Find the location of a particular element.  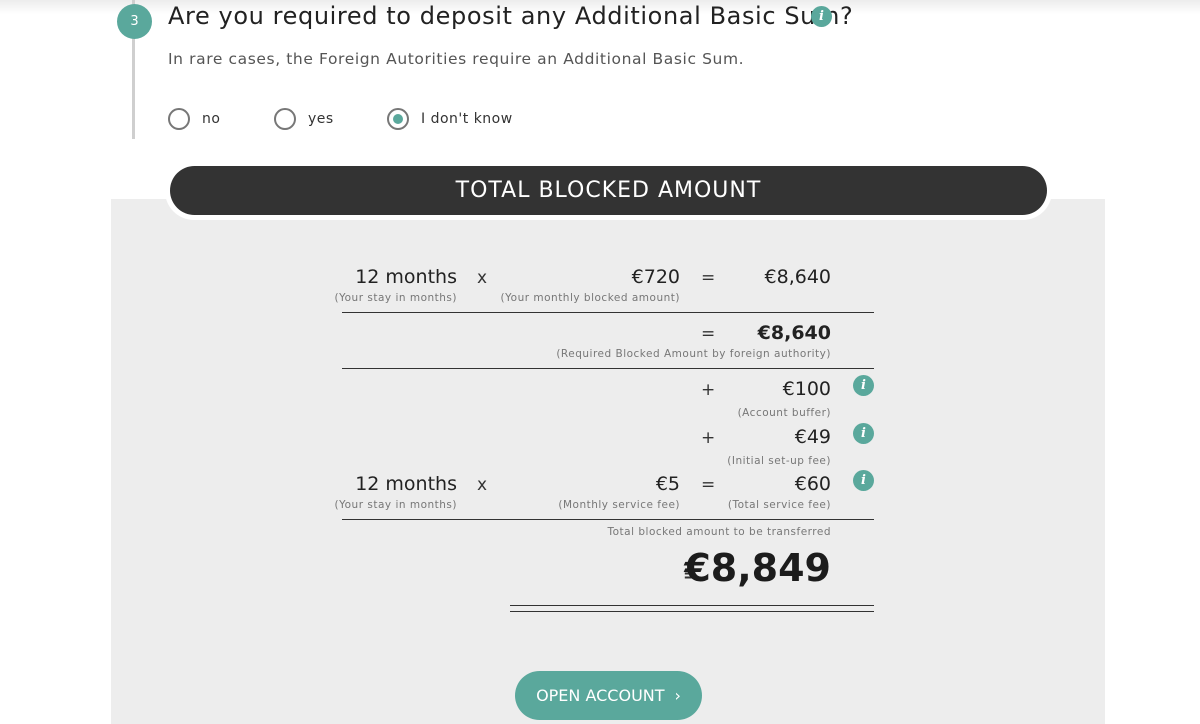

monthly-blocked-caption: (Your monthly blocked amount) is located at coordinates (590, 298).